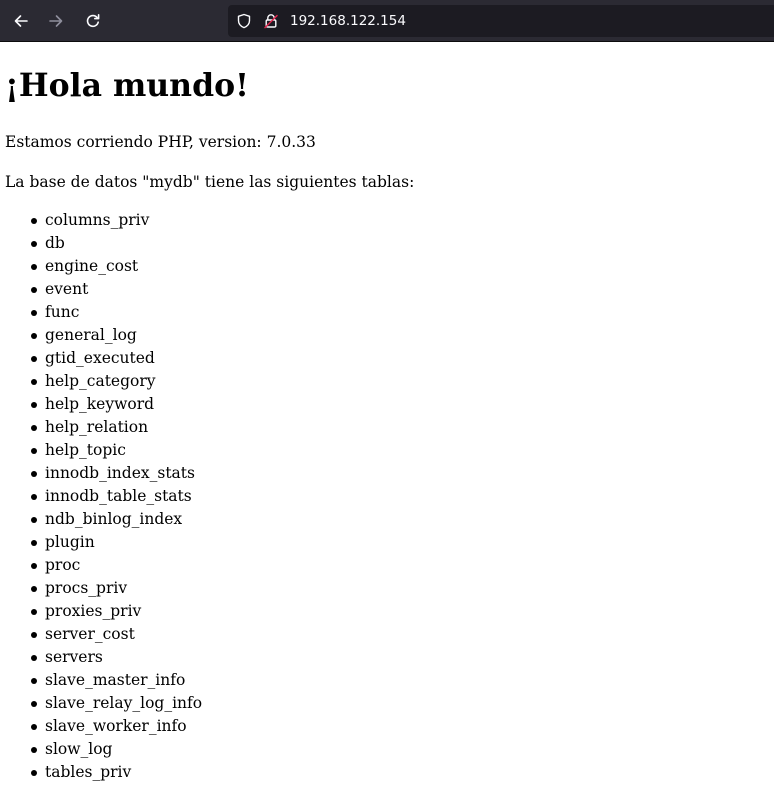 This screenshot has height=785, width=774. Describe the element at coordinates (101, 565) in the screenshot. I see `list-item: proc` at that location.